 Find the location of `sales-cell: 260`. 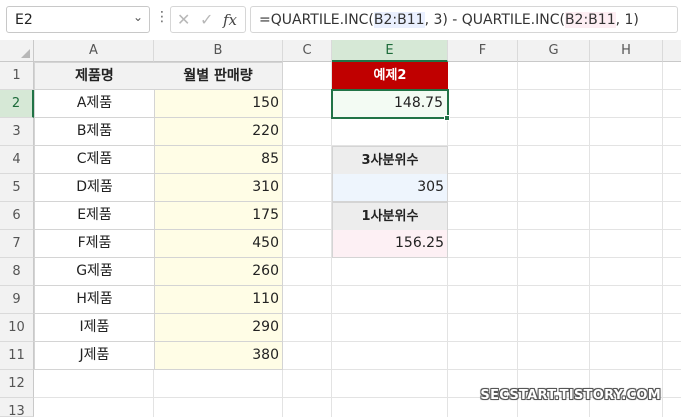

sales-cell: 260 is located at coordinates (219, 272).